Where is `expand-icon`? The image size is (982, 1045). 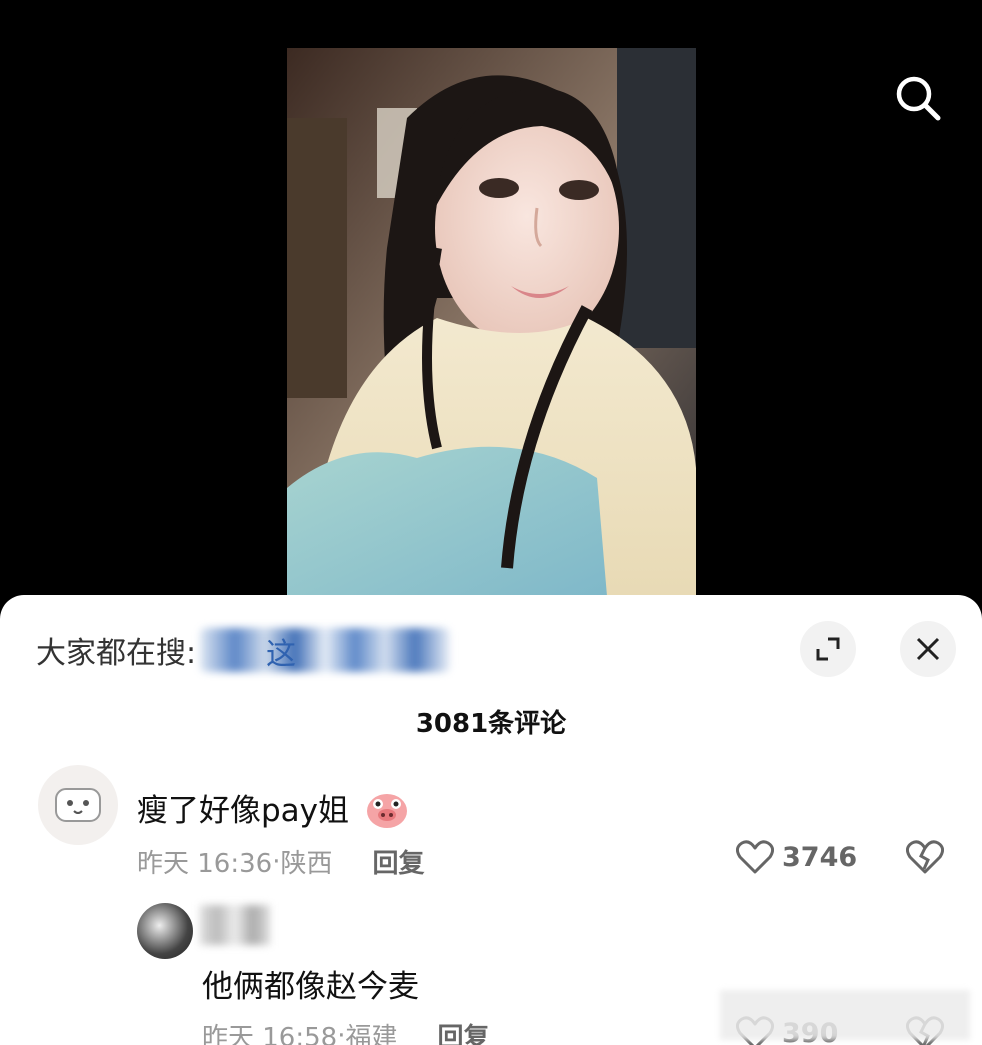 expand-icon is located at coordinates (828, 649).